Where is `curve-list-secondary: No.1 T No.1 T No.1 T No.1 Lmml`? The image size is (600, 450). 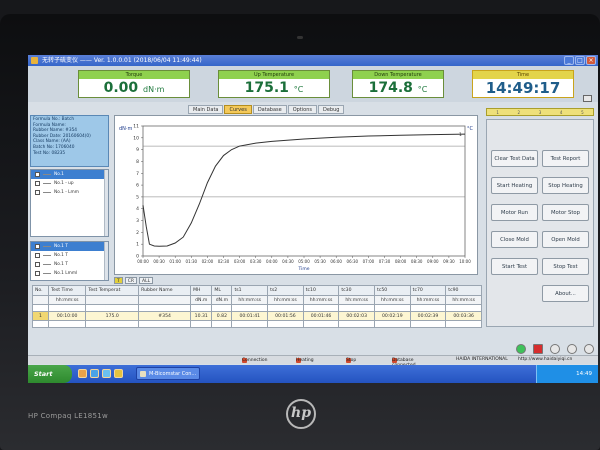 curve-list-secondary: No.1 T No.1 T No.1 T No.1 Lmml is located at coordinates (69, 261).